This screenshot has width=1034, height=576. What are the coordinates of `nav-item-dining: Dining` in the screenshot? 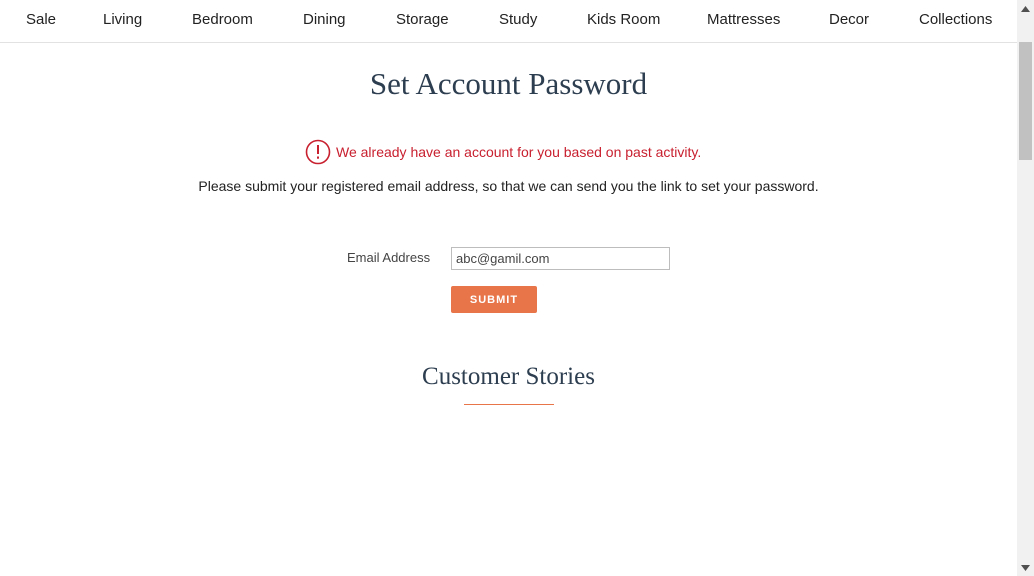 It's located at (324, 21).